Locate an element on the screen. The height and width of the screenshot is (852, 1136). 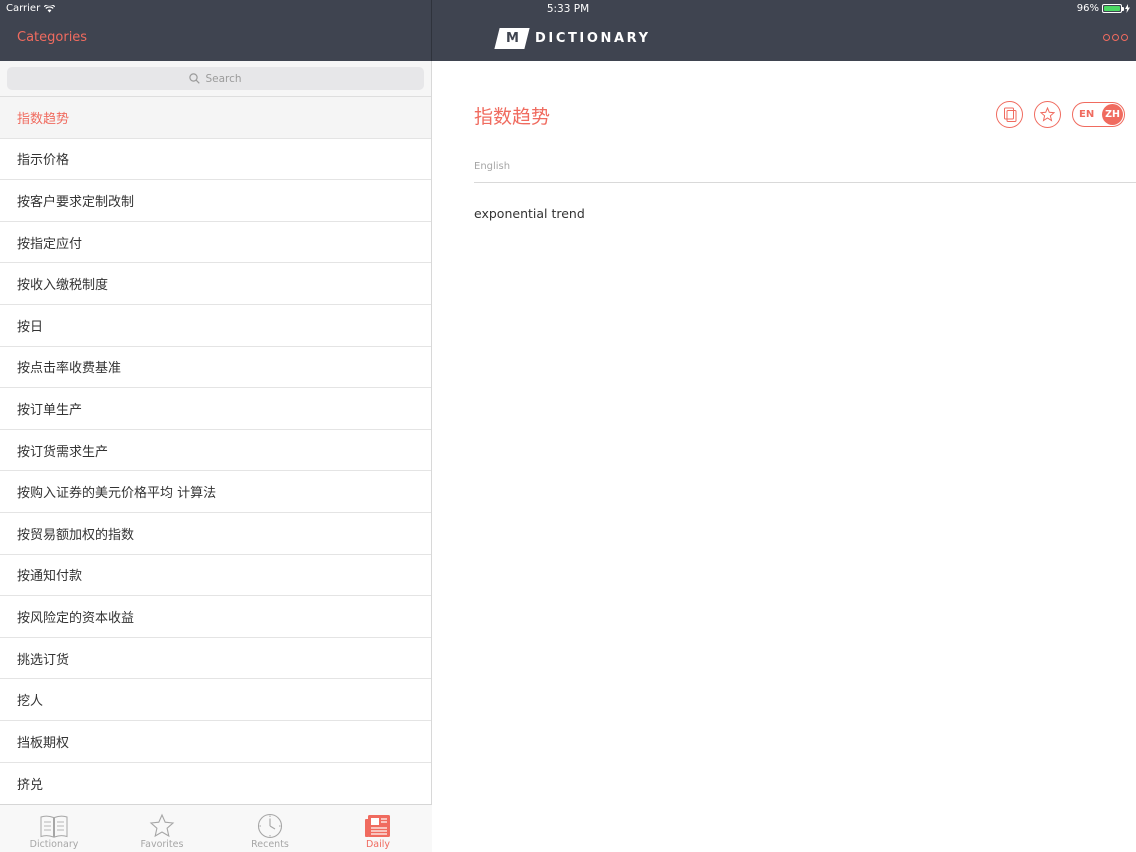
search-bar: Search is located at coordinates (215, 79).